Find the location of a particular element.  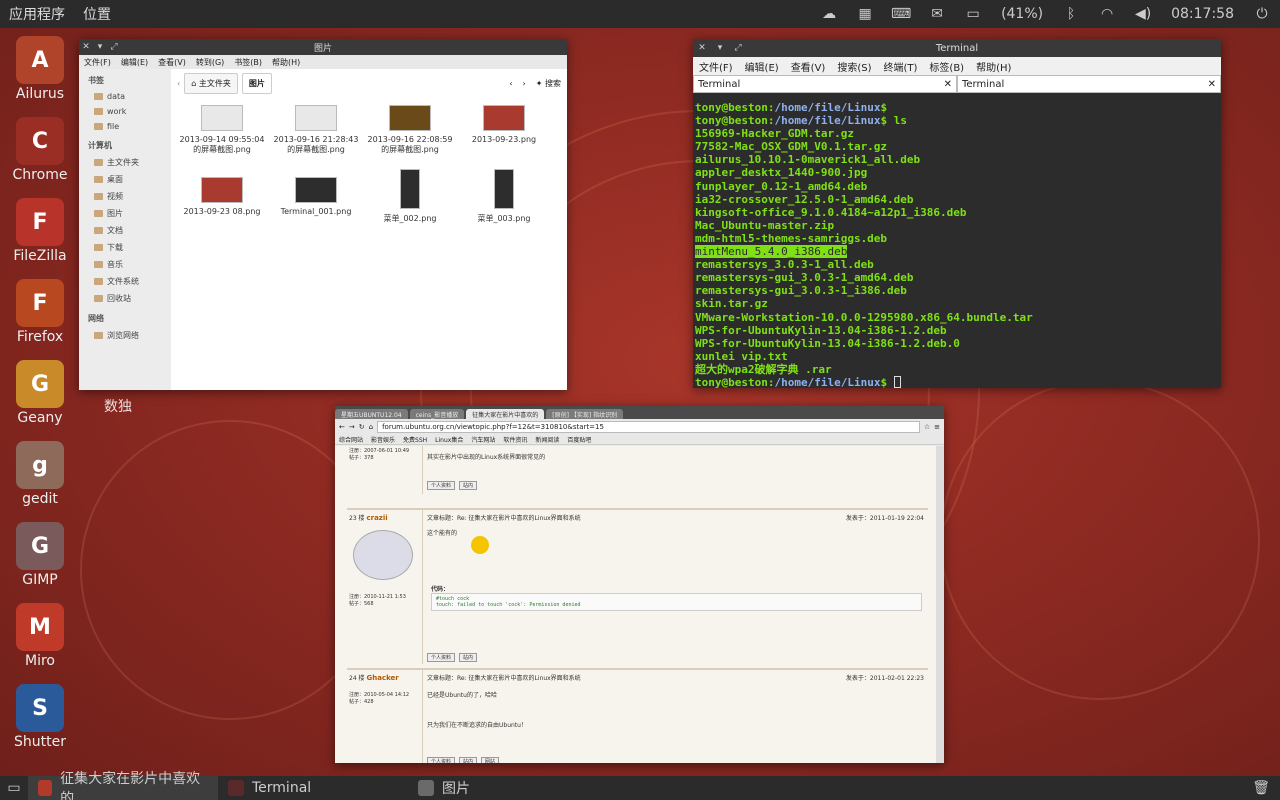

fm-menu-item: 帮助(H) is located at coordinates (286, 62).